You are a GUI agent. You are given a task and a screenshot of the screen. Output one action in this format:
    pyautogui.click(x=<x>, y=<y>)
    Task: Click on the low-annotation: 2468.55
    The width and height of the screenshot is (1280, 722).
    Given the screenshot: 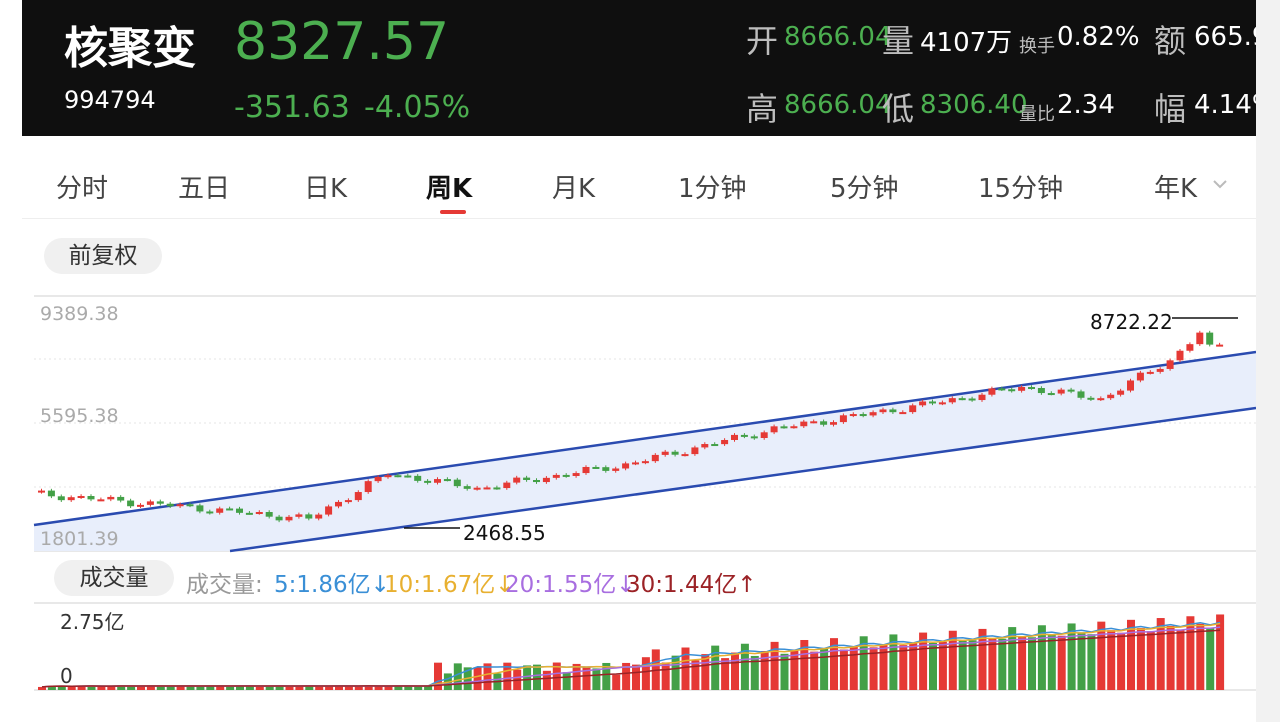 What is the action you would take?
    pyautogui.click(x=504, y=533)
    